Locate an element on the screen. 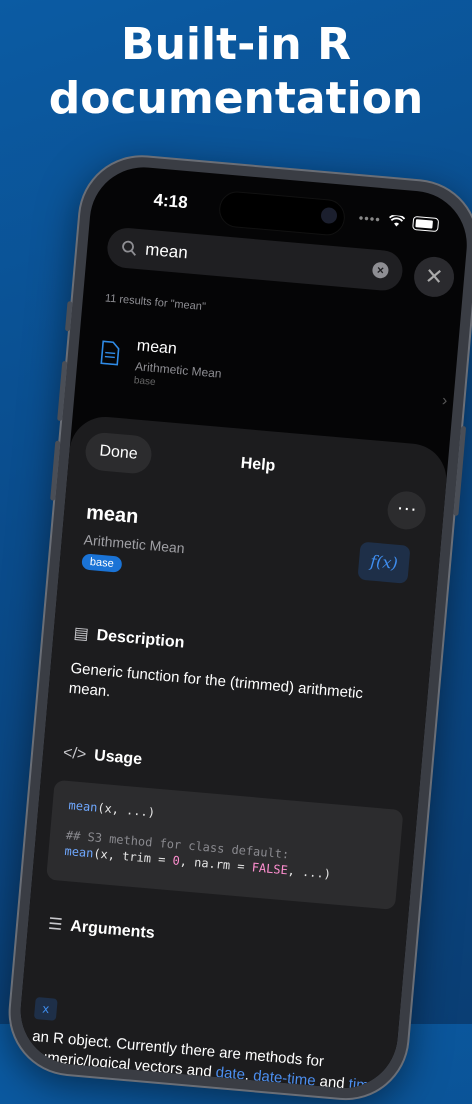 This screenshot has width=472, height=1104. package-badge: base is located at coordinates (102, 563).